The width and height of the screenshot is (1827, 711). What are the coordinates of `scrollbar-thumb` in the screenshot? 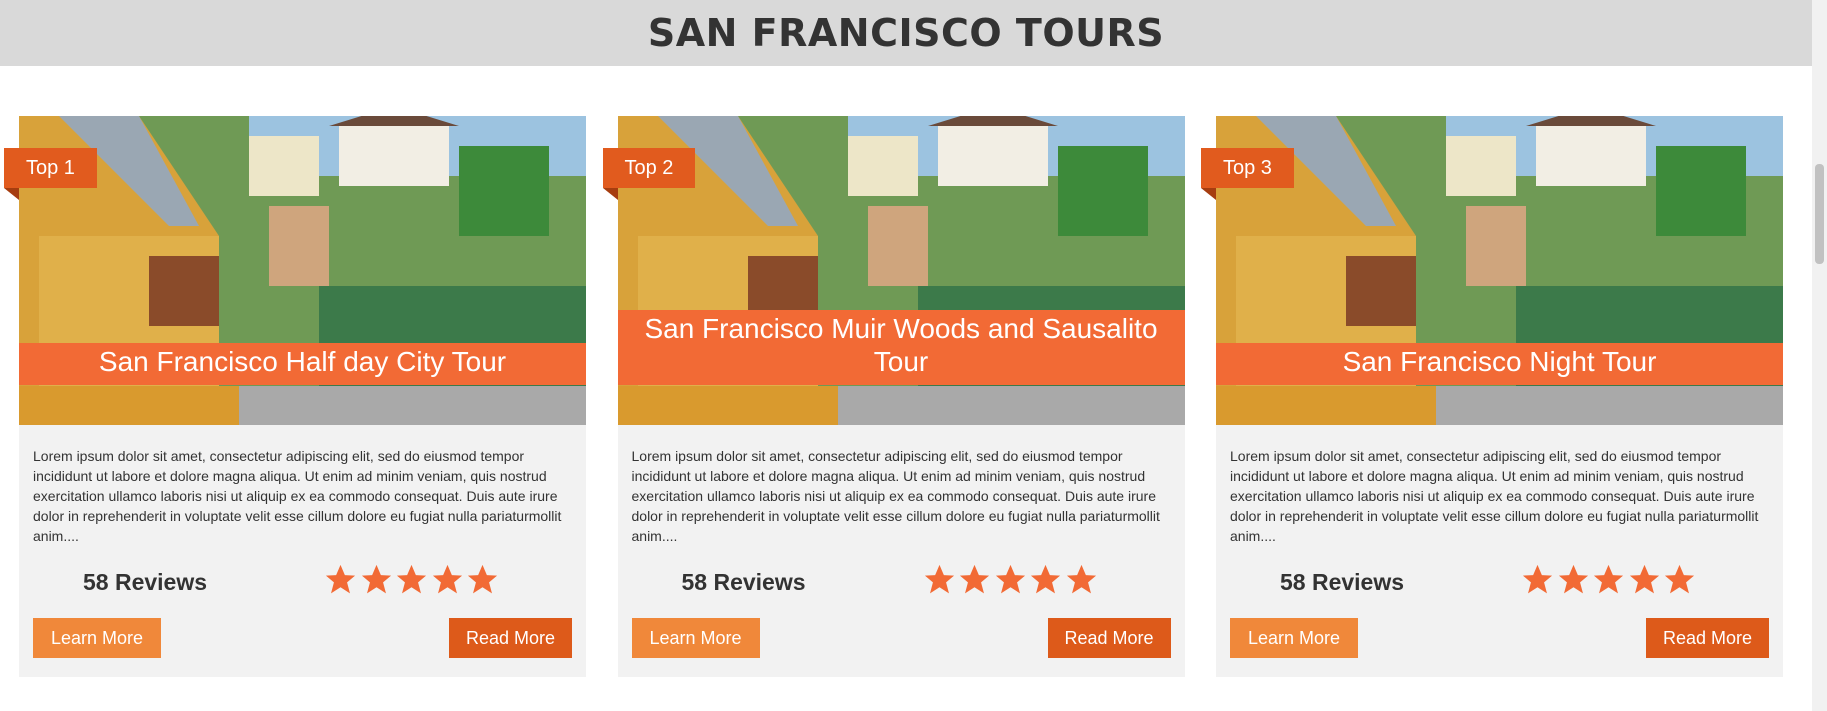 It's located at (1819, 214).